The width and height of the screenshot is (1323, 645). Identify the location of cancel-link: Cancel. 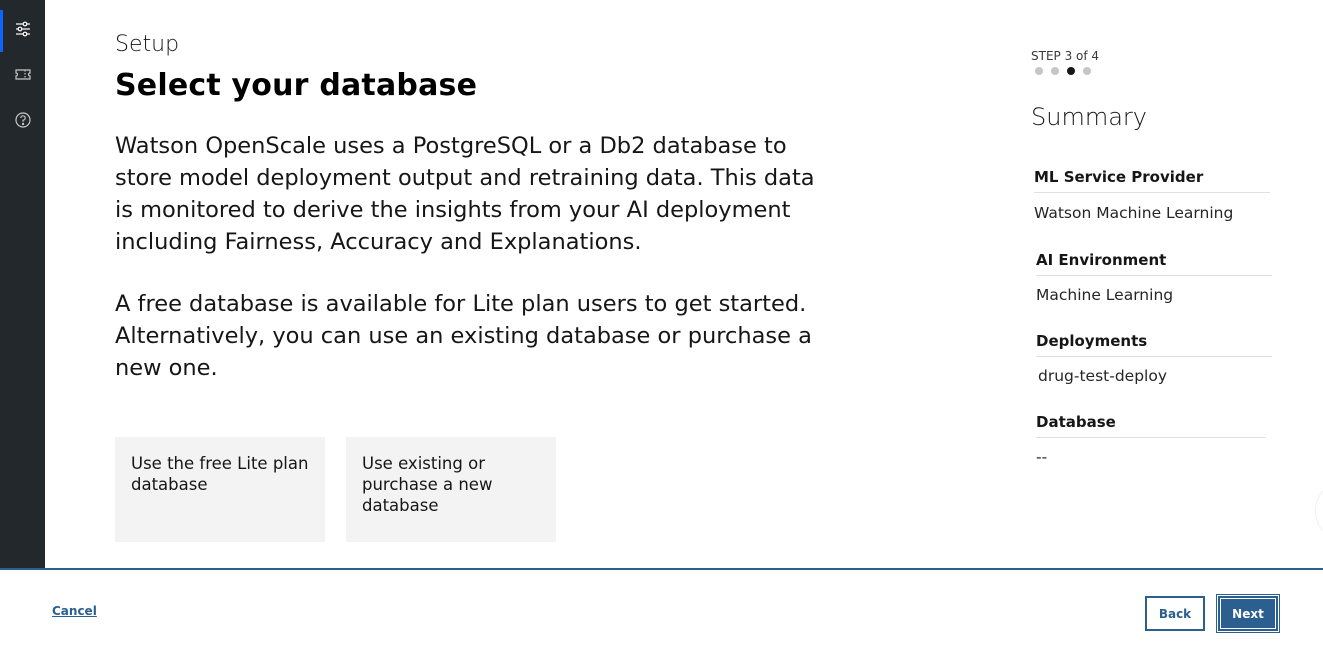
(74, 611).